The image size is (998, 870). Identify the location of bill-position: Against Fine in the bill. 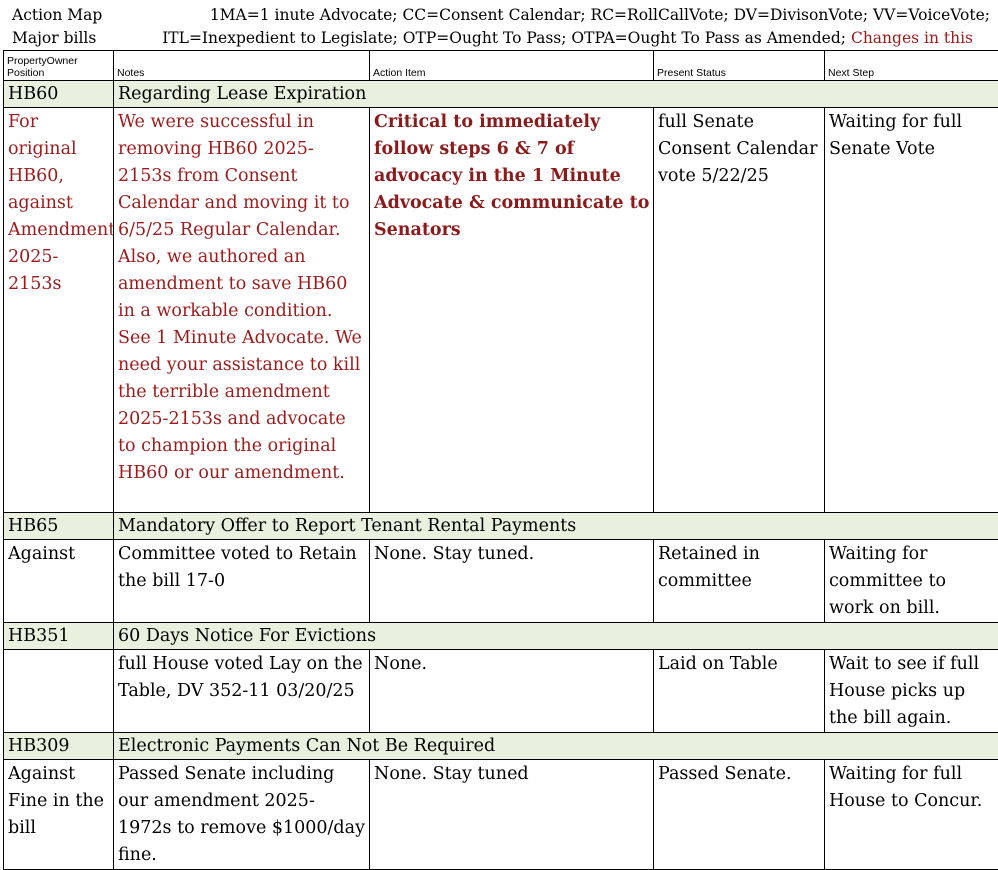
(59, 815).